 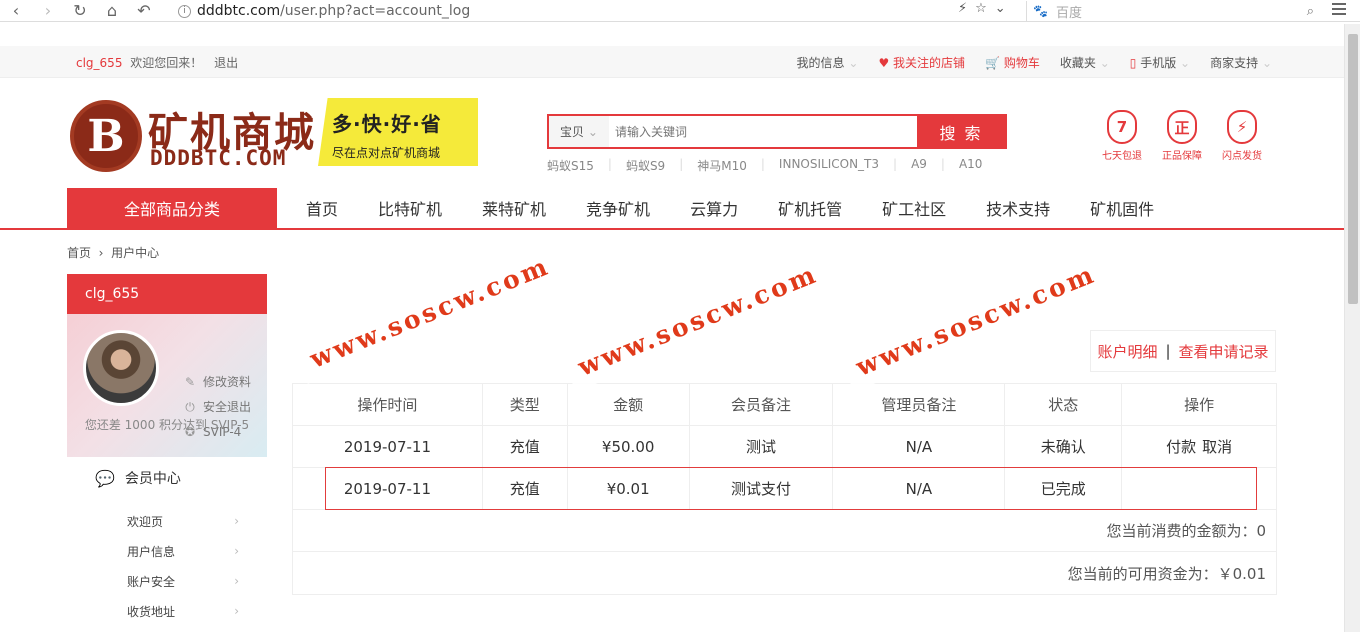 I want to click on chevron-down-icon: ⌄, so click(x=1000, y=8).